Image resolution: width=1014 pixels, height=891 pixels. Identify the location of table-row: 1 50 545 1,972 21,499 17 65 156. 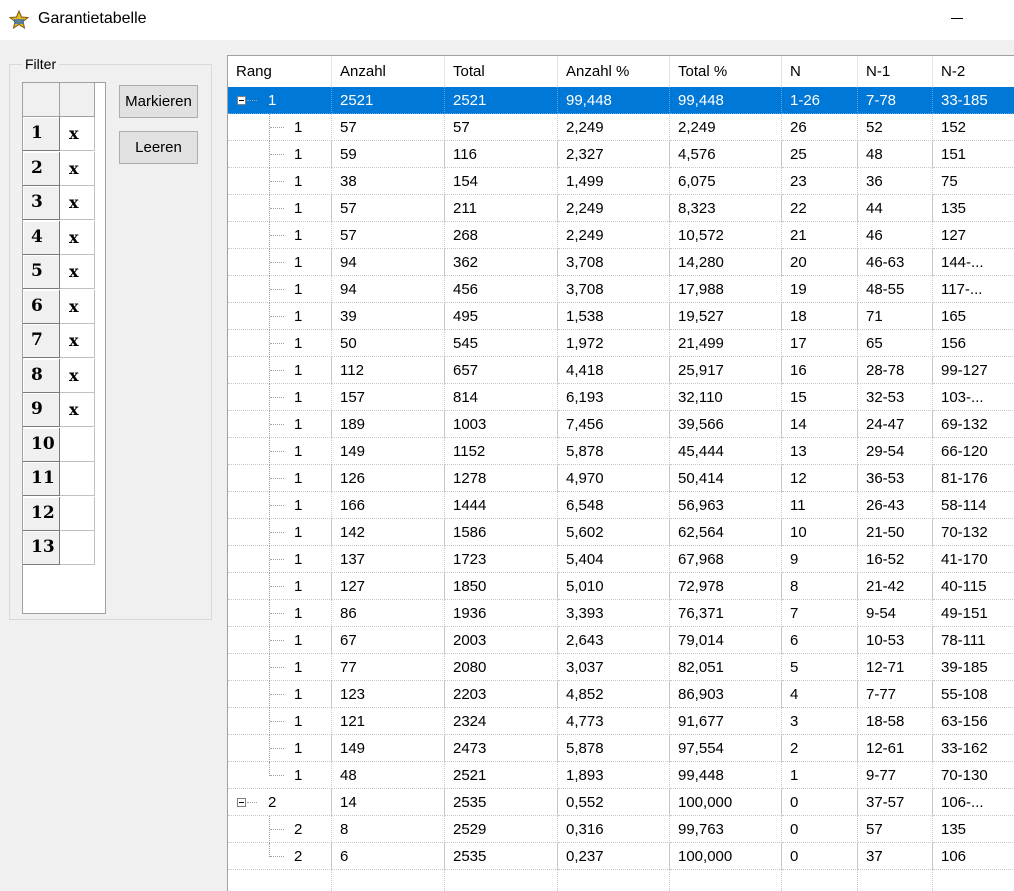
(621, 343).